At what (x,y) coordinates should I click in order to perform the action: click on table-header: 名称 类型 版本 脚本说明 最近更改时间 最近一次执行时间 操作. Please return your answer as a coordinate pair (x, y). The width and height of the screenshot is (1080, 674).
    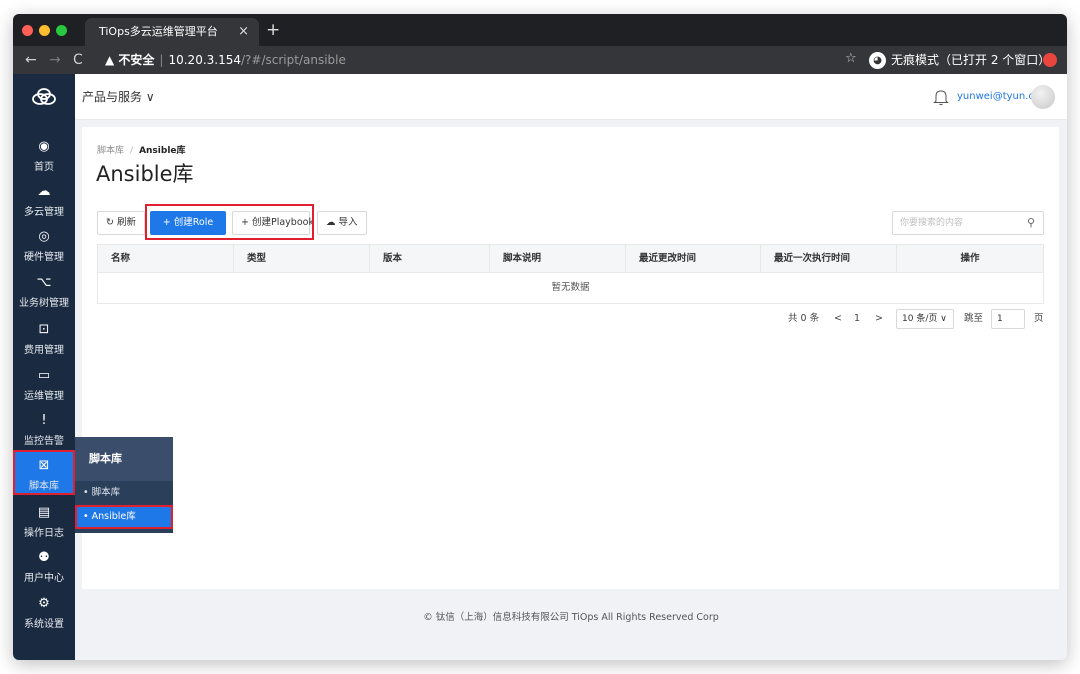
    Looking at the image, I should click on (570, 259).